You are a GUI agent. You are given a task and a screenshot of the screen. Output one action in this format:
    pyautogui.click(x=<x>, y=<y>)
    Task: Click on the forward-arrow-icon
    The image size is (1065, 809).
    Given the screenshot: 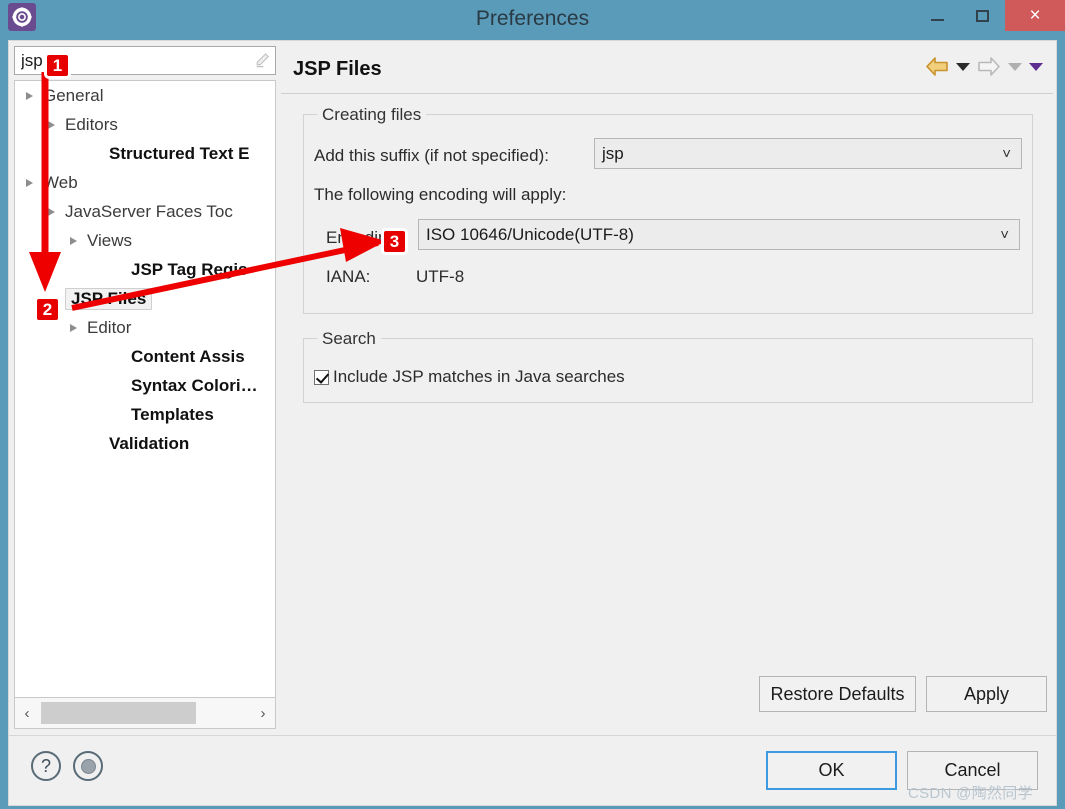 What is the action you would take?
    pyautogui.click(x=989, y=66)
    